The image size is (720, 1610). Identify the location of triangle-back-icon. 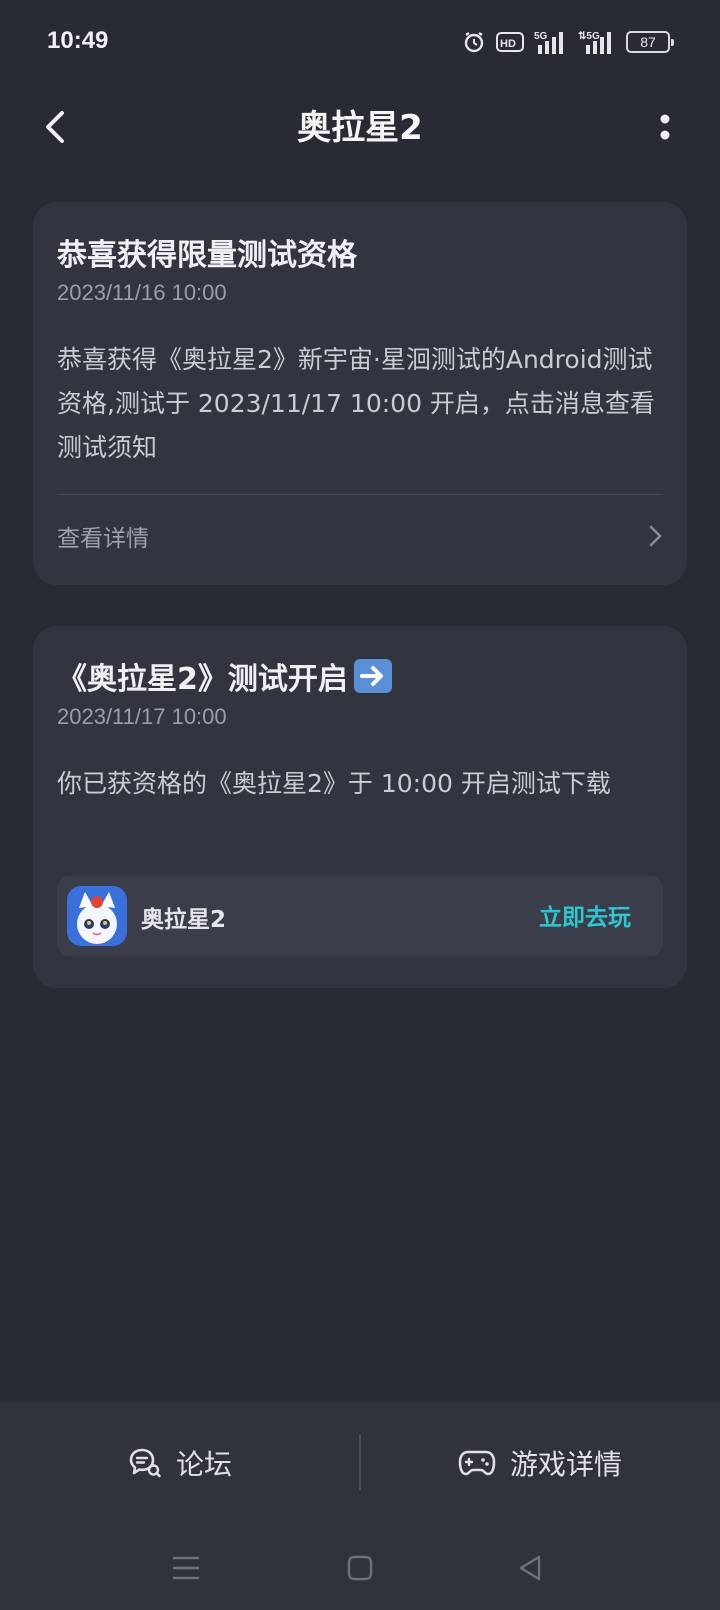
(530, 1568).